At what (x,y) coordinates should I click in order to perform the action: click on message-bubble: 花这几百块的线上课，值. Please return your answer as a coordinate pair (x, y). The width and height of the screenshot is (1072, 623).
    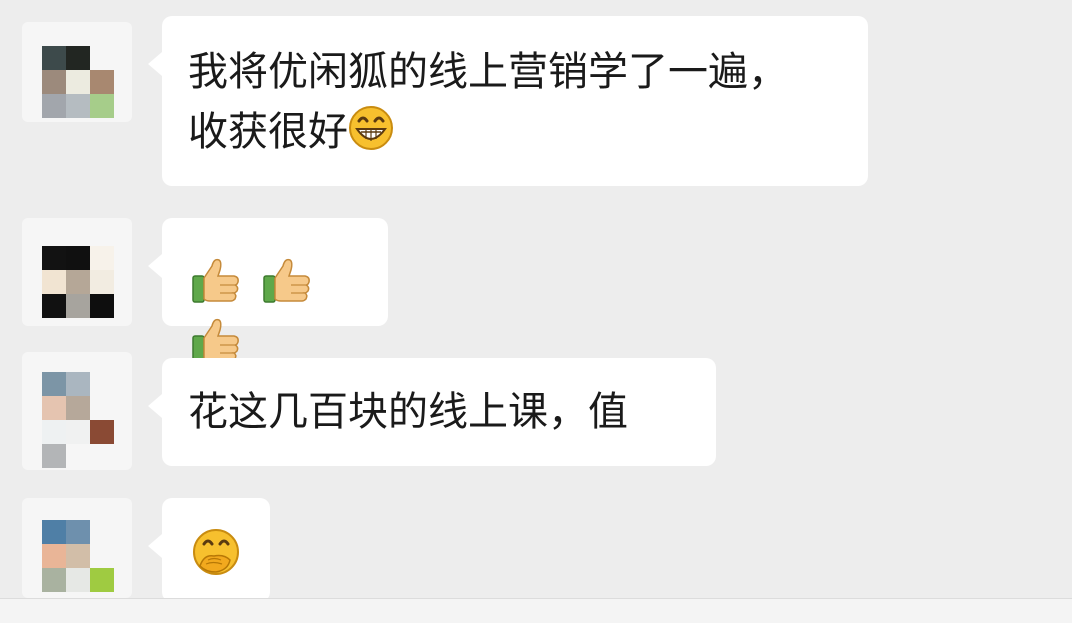
    Looking at the image, I should click on (432, 412).